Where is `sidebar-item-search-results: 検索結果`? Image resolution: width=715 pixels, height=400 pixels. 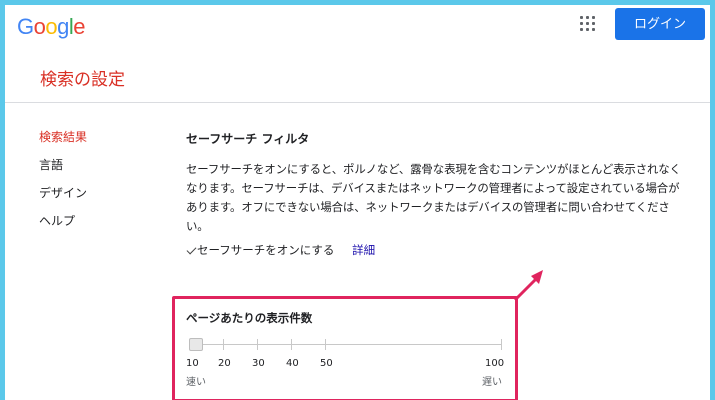
sidebar-item-search-results: 検索結果 is located at coordinates (63, 143).